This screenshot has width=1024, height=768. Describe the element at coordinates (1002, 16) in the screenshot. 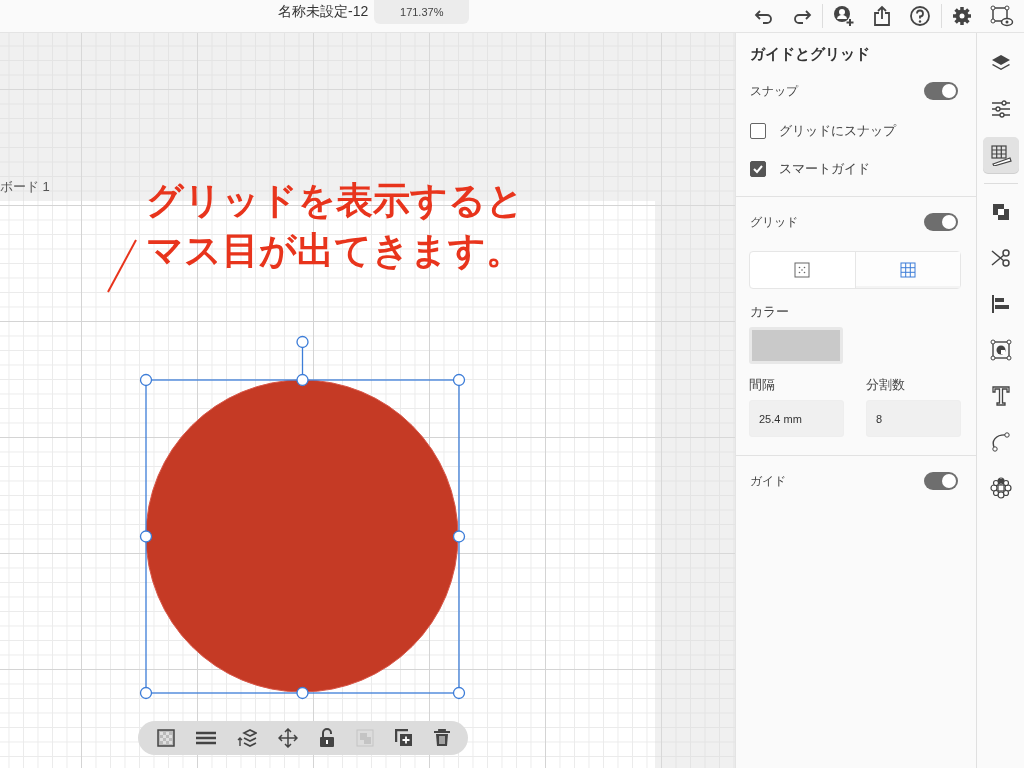

I see `preview-icon` at that location.